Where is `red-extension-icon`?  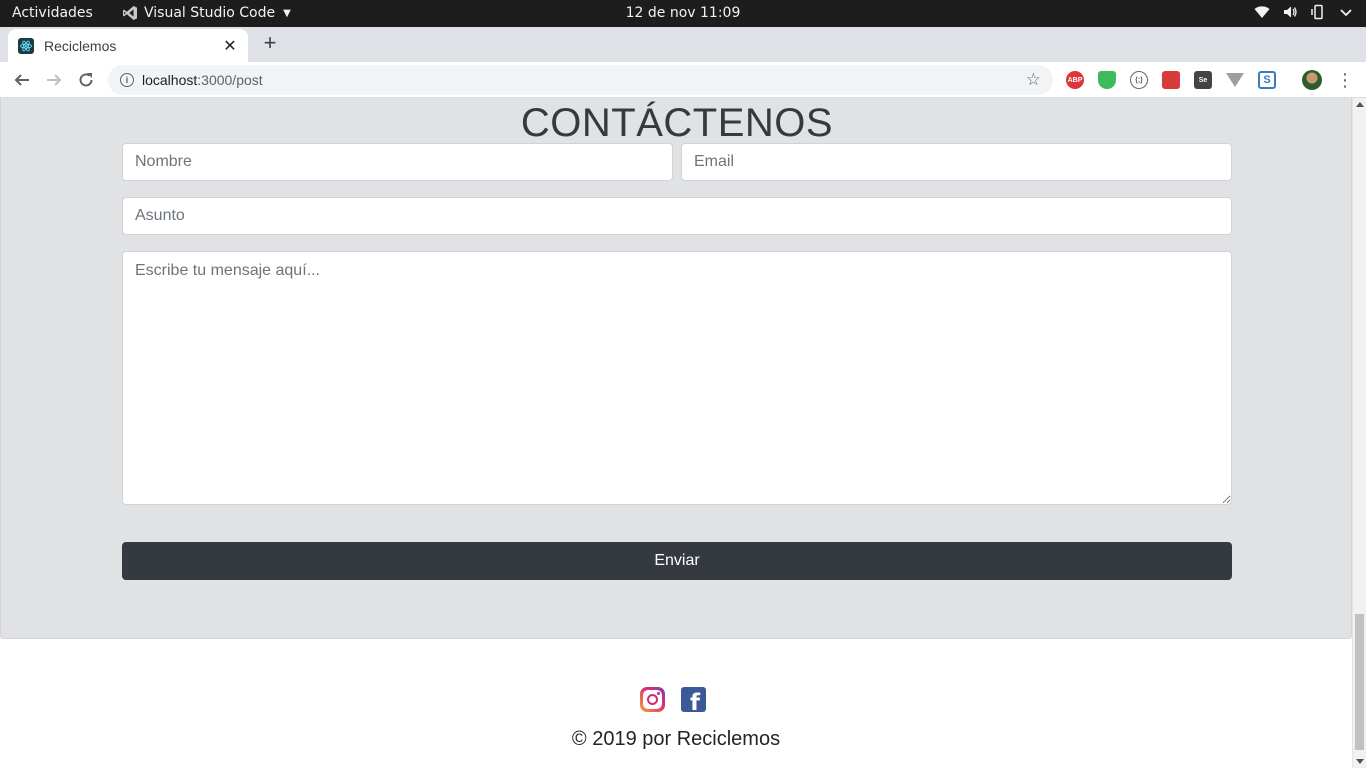
red-extension-icon is located at coordinates (1171, 80).